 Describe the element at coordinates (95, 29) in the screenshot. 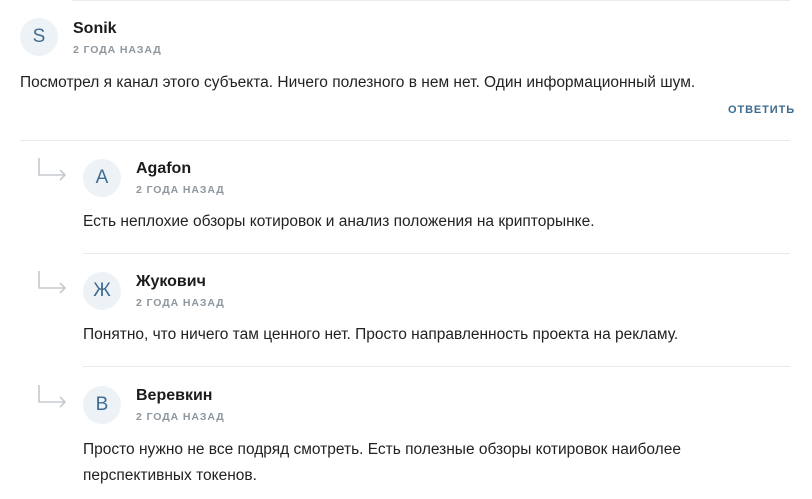

I see `comment-author: Sonik` at that location.